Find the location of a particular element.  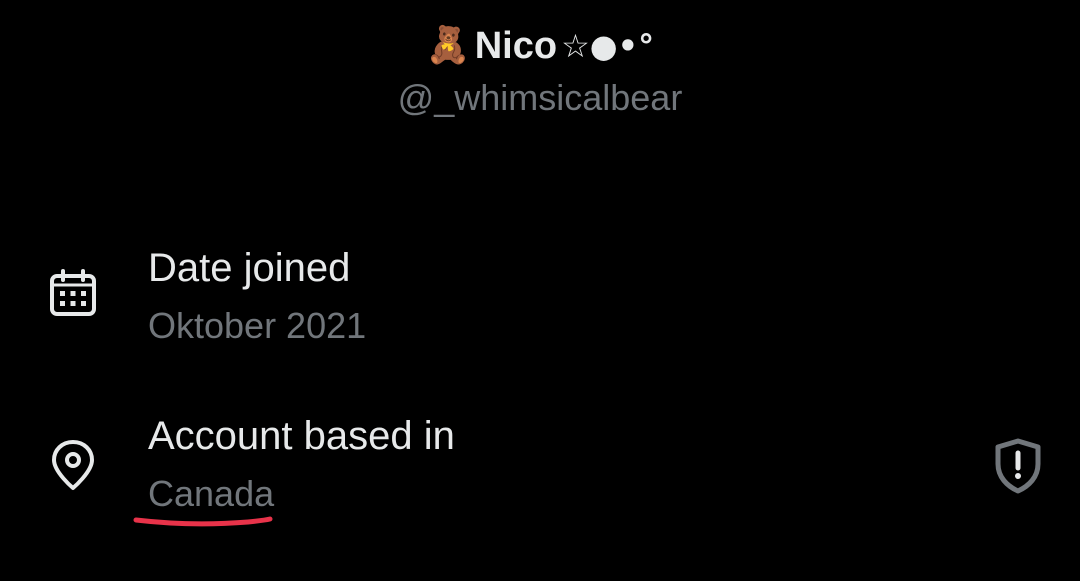

date-joined-label: Date joined is located at coordinates (249, 268).